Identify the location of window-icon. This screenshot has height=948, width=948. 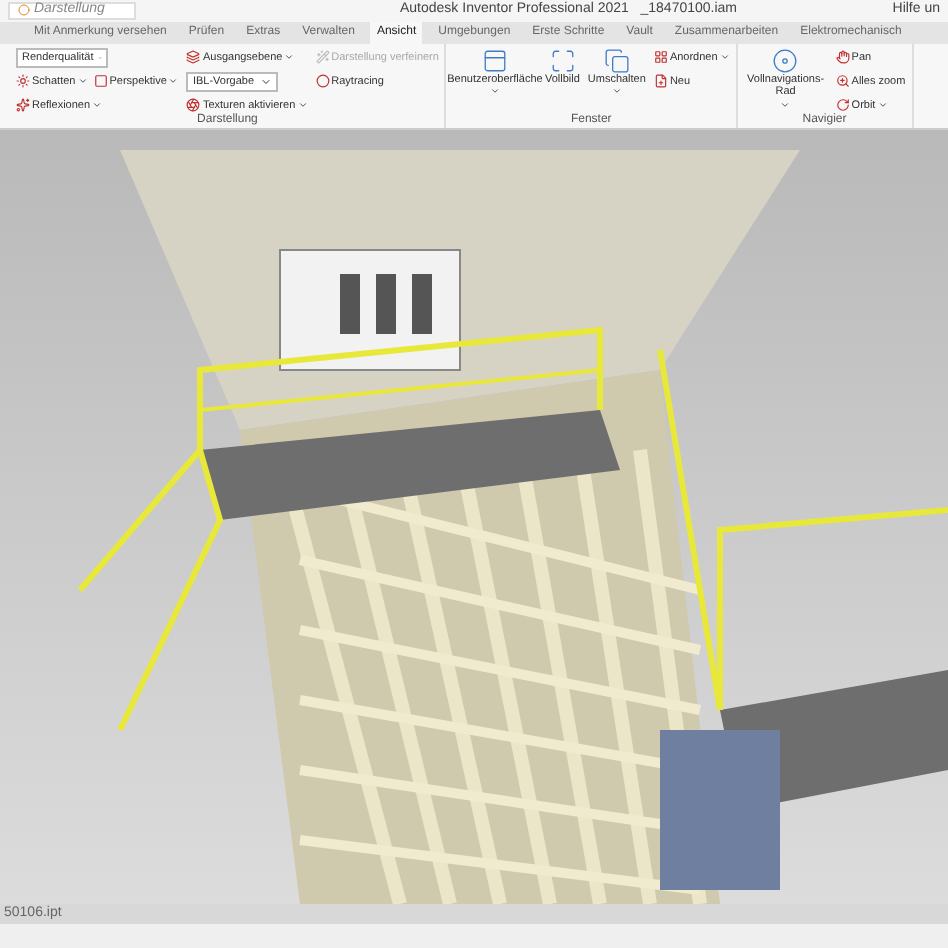
(494, 60).